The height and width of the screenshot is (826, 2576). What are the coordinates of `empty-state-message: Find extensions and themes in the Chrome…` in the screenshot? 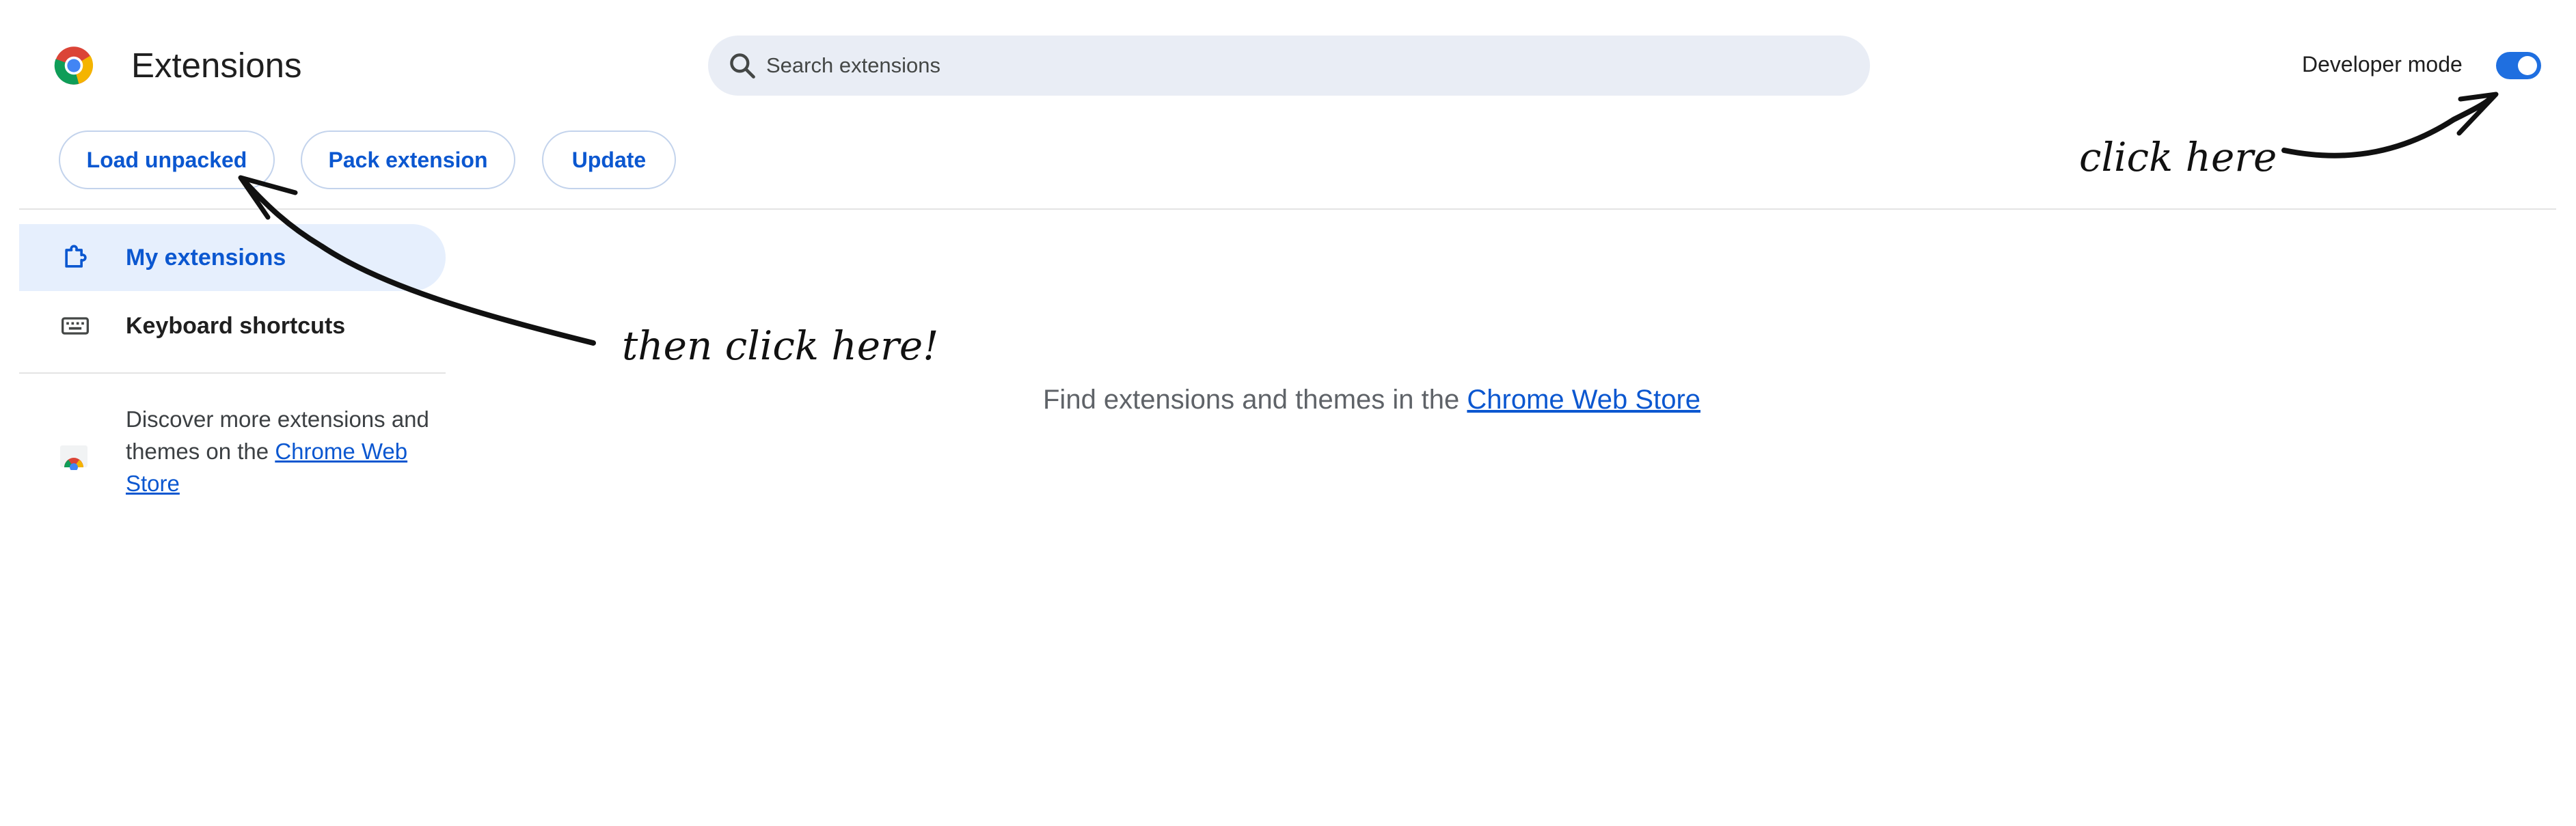 It's located at (1372, 400).